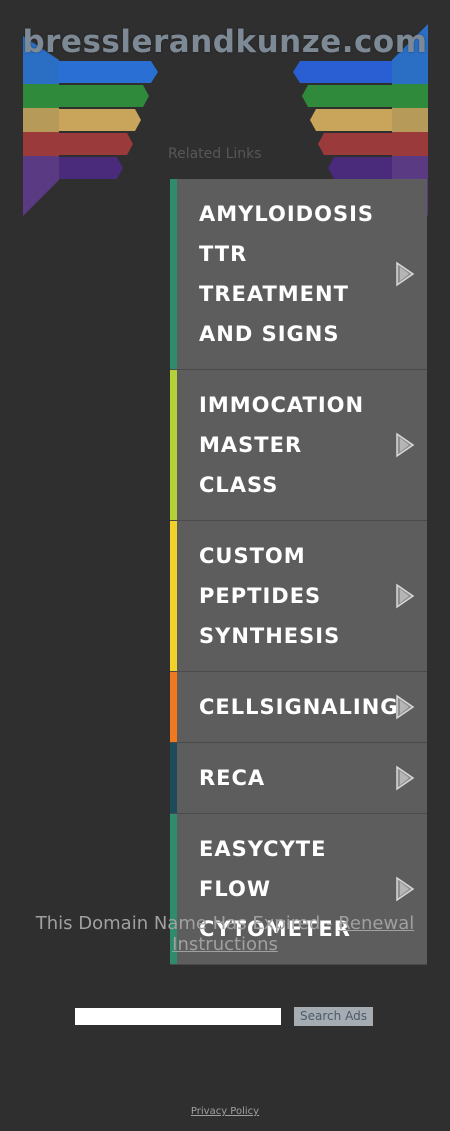 This screenshot has width=450, height=1131. I want to click on related-link-item: CUSTOM PEPTIDES SYNTHESIS, so click(298, 596).